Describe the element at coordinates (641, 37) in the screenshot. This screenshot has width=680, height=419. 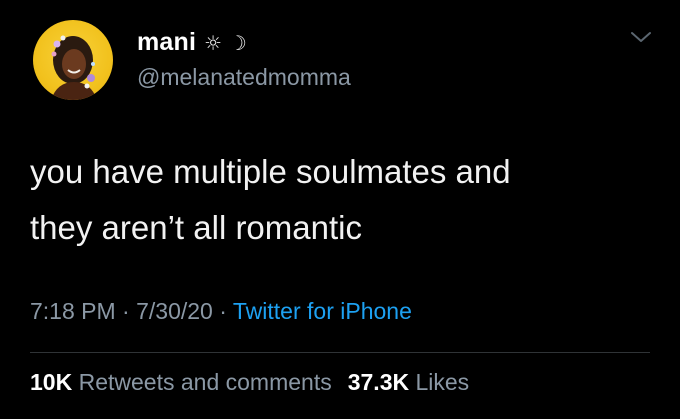
I see `chevron-down-icon` at that location.